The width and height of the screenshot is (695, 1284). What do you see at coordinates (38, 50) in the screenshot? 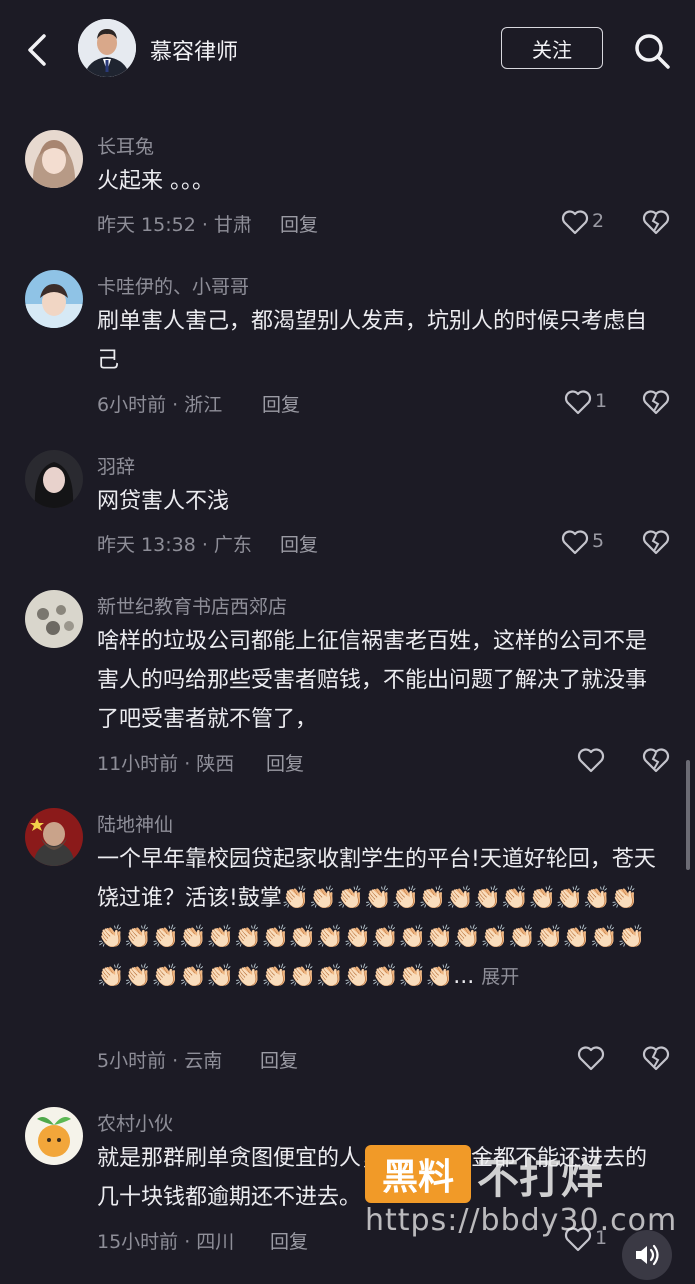
I see `back-arrow-icon` at bounding box center [38, 50].